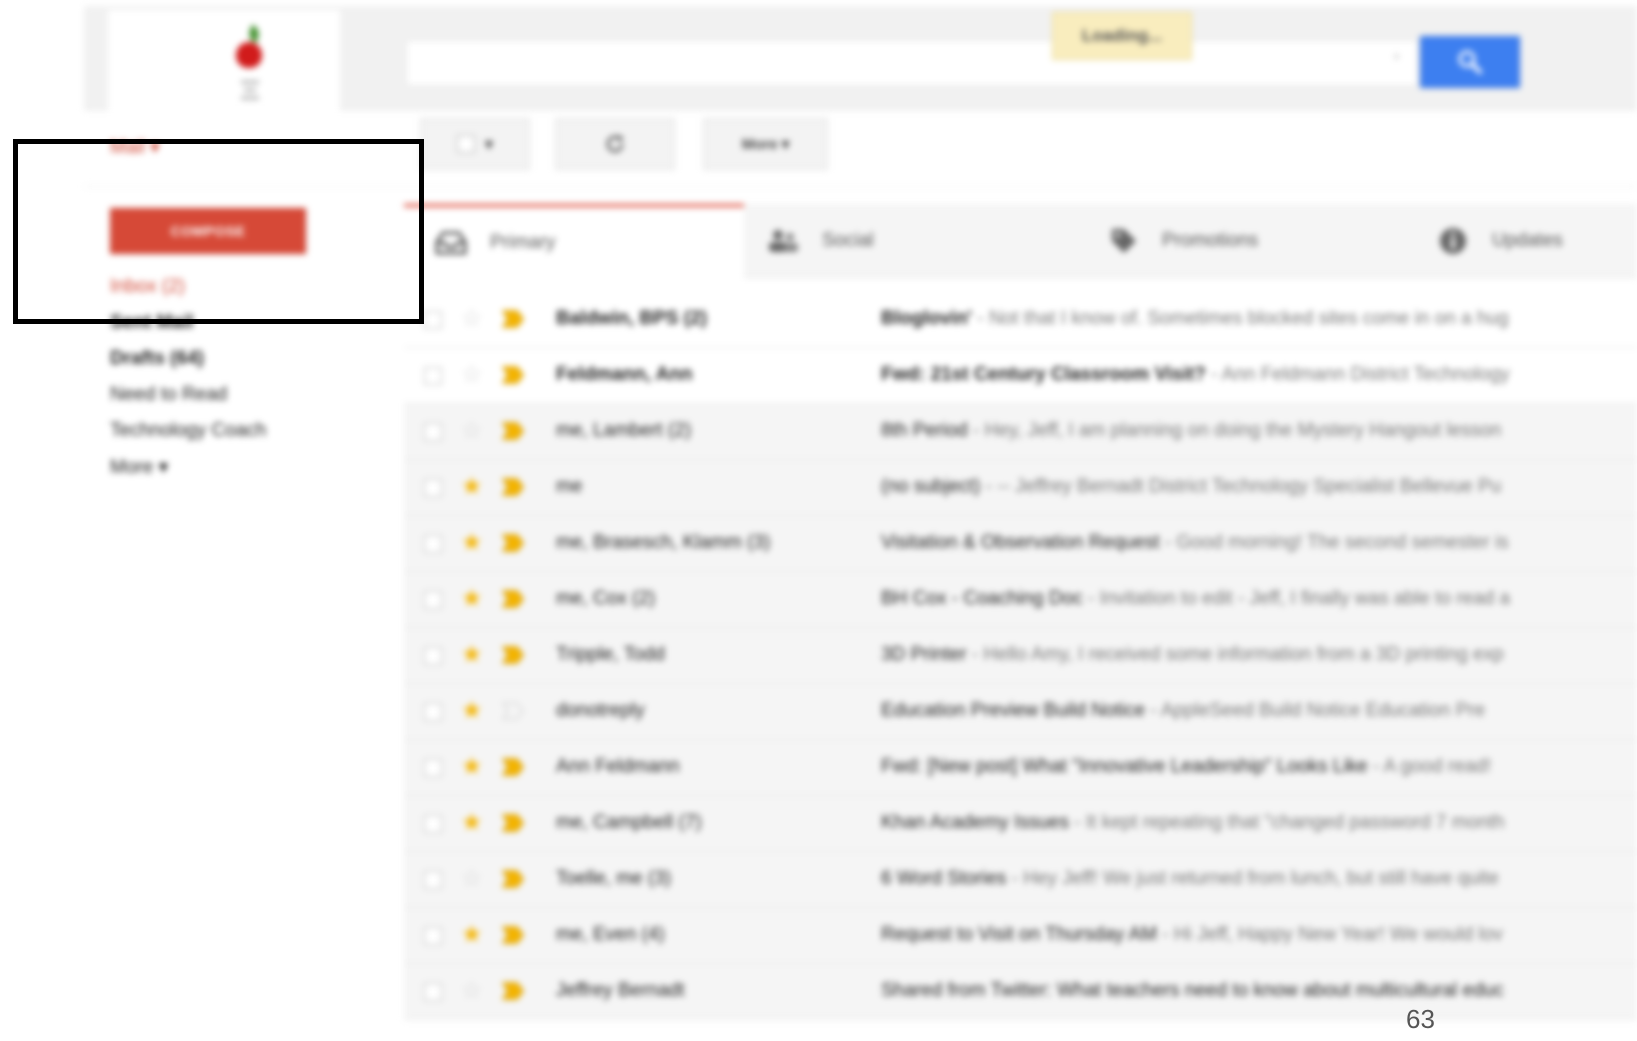 This screenshot has width=1637, height=1041. I want to click on sender: Feldmann, Ann, so click(624, 374).